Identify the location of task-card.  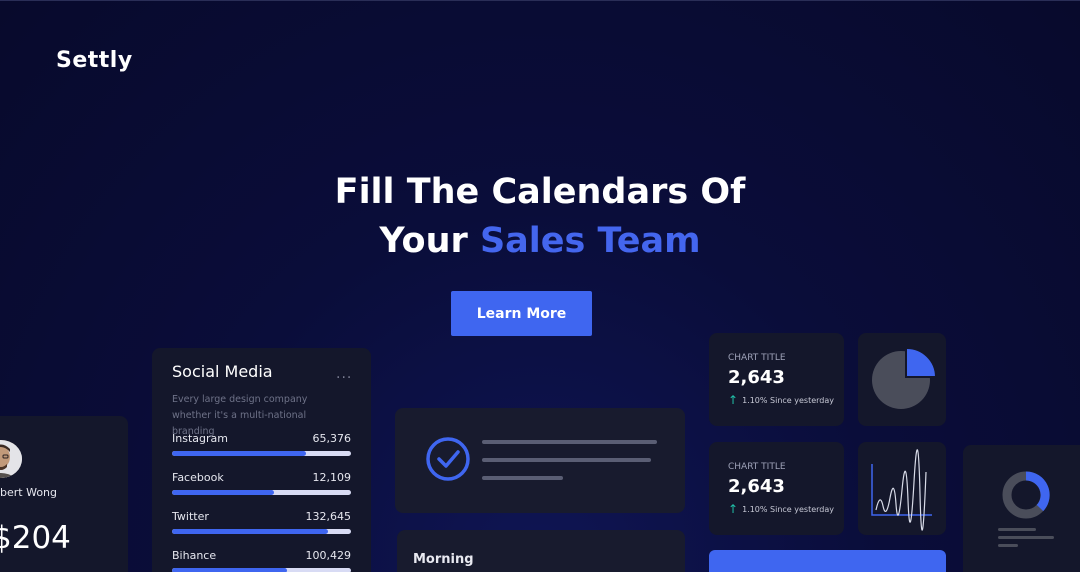
(540, 460).